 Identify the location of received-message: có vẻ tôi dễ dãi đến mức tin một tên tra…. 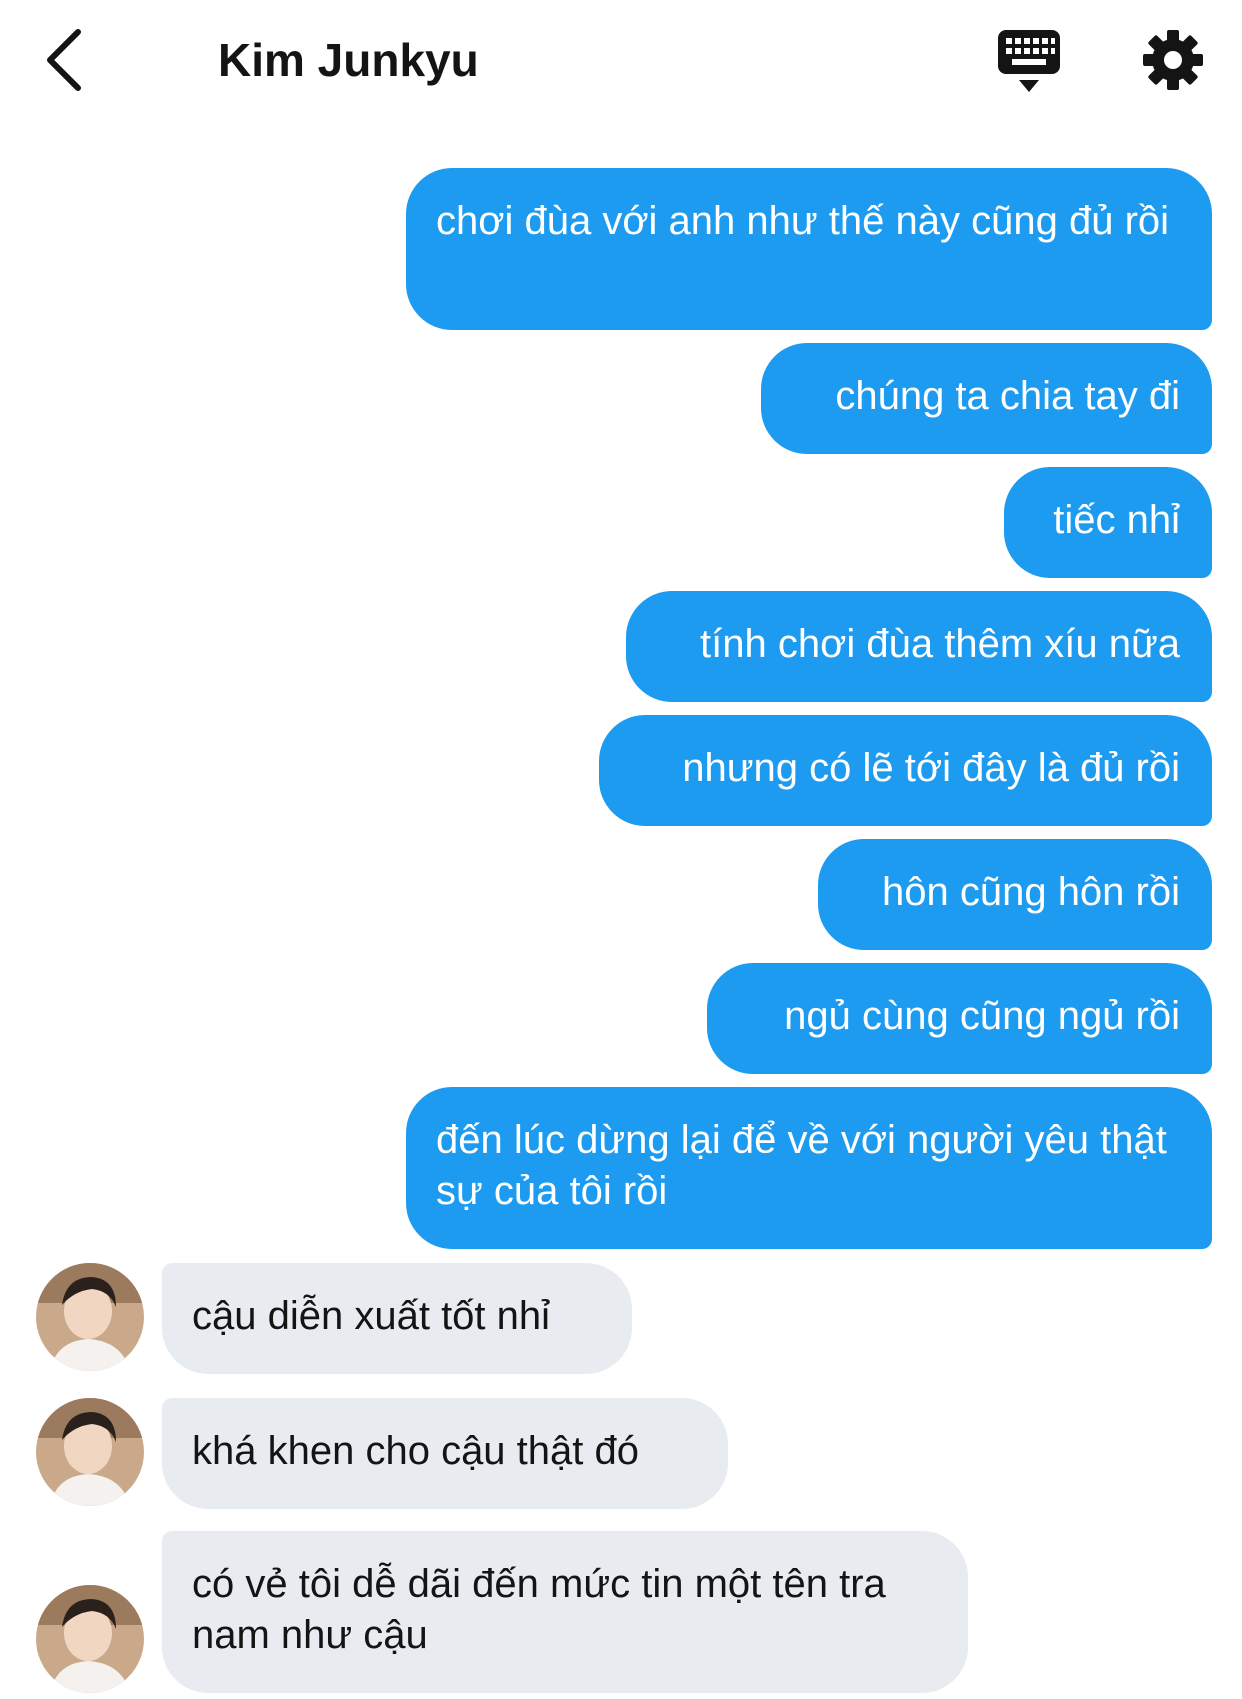
(565, 1612).